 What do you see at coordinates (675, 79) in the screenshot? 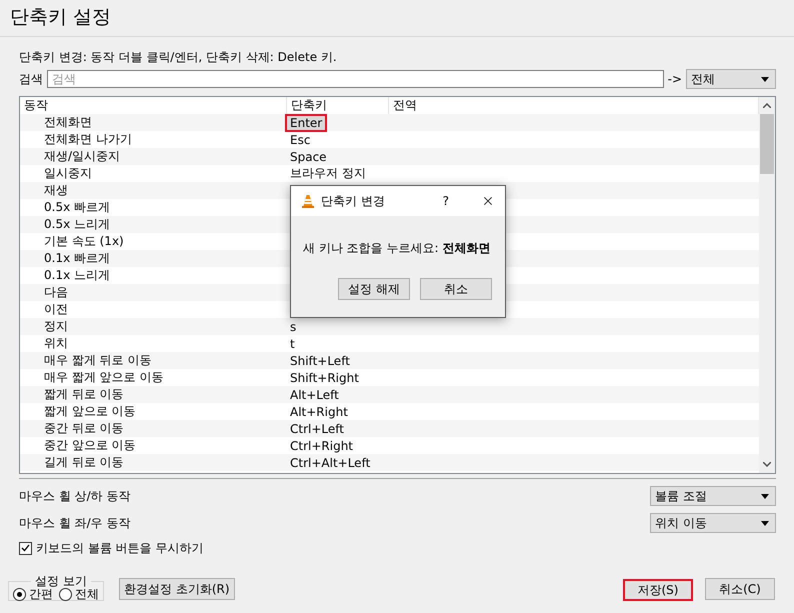
I see `arrow-text: ->` at bounding box center [675, 79].